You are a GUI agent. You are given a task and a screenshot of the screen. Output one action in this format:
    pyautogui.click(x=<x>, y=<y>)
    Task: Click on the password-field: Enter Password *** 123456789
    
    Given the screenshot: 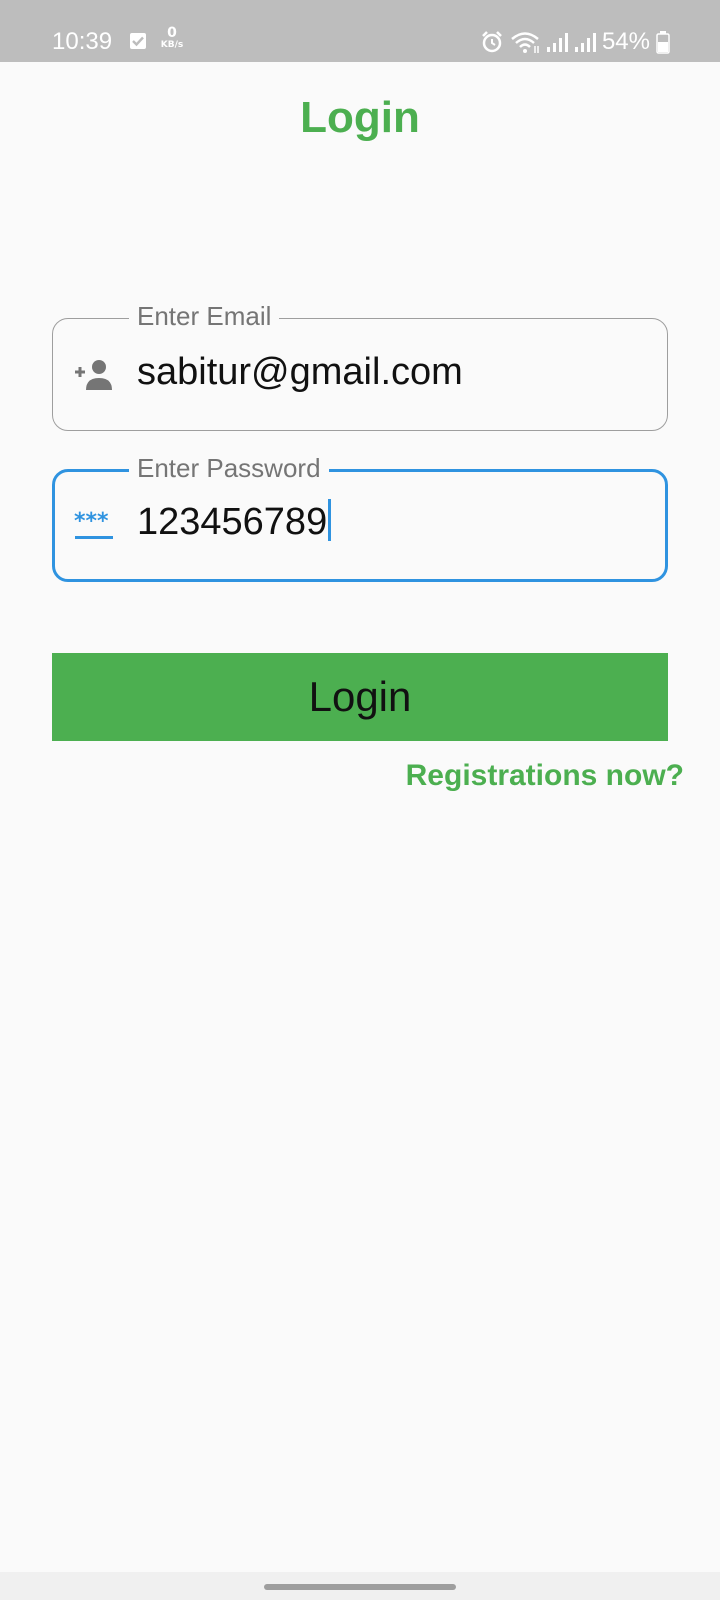 What is the action you would take?
    pyautogui.click(x=360, y=517)
    